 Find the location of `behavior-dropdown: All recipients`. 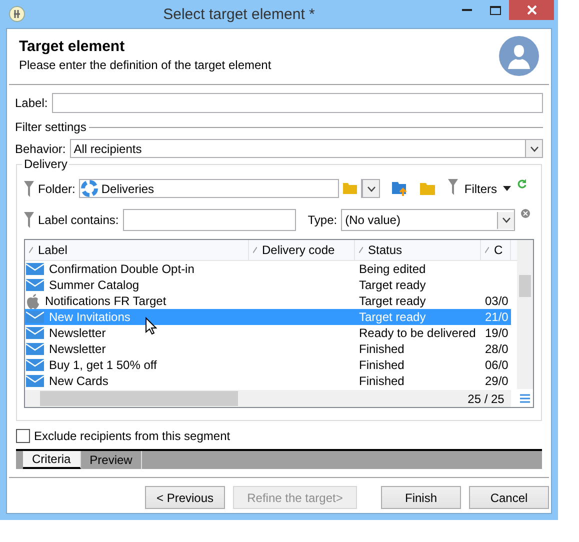

behavior-dropdown: All recipients is located at coordinates (306, 148).